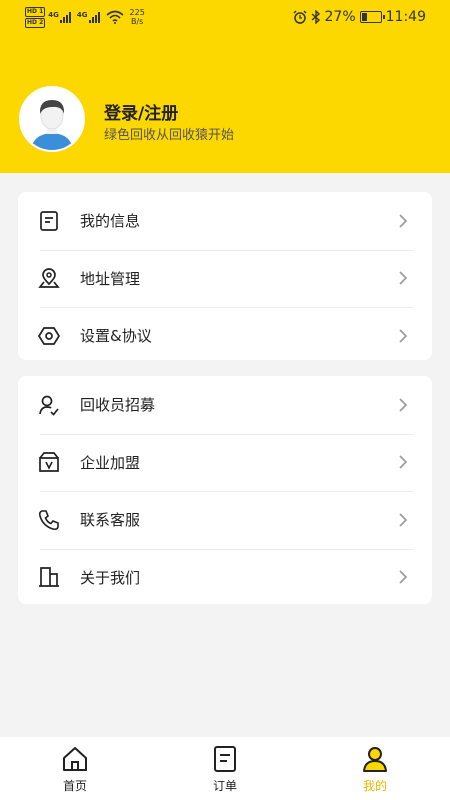 The image size is (450, 800). I want to click on menu-item-franchise: 企业加盟, so click(225, 462).